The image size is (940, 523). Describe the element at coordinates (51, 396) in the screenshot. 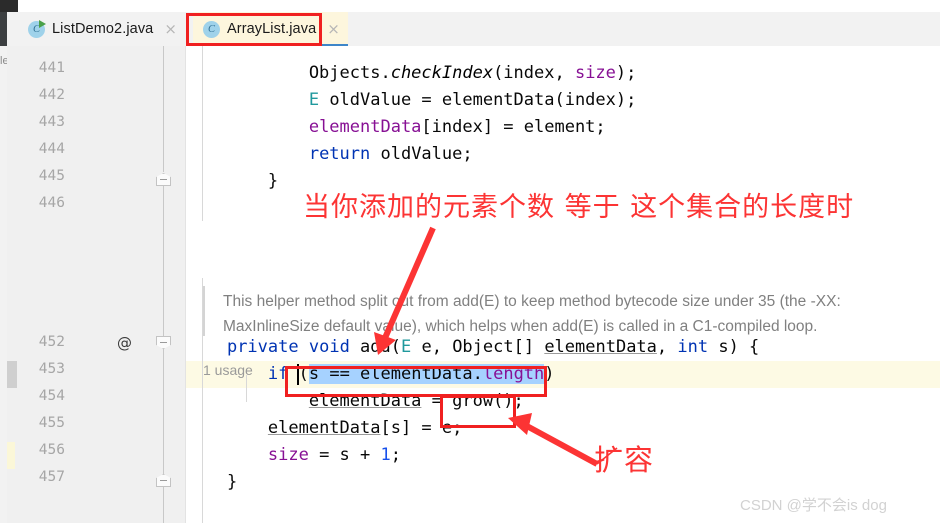

I see `line-number: 454` at that location.